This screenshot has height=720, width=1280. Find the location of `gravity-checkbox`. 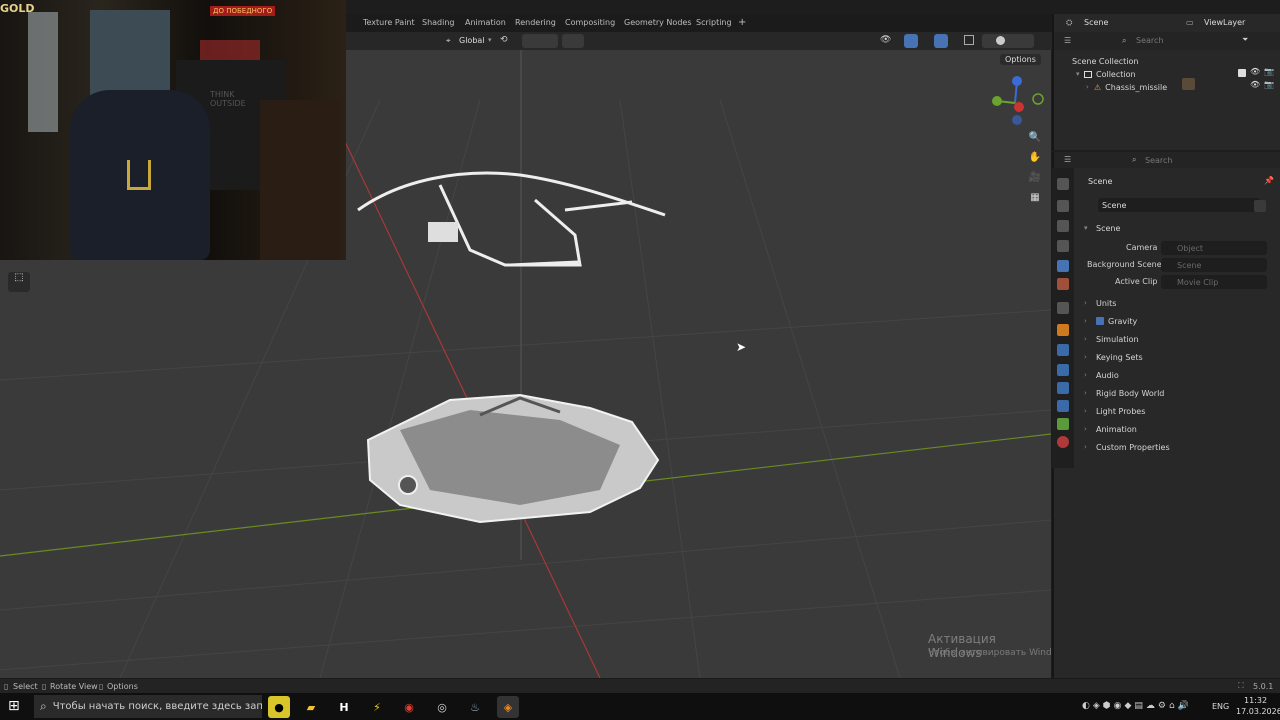

gravity-checkbox is located at coordinates (1100, 321).